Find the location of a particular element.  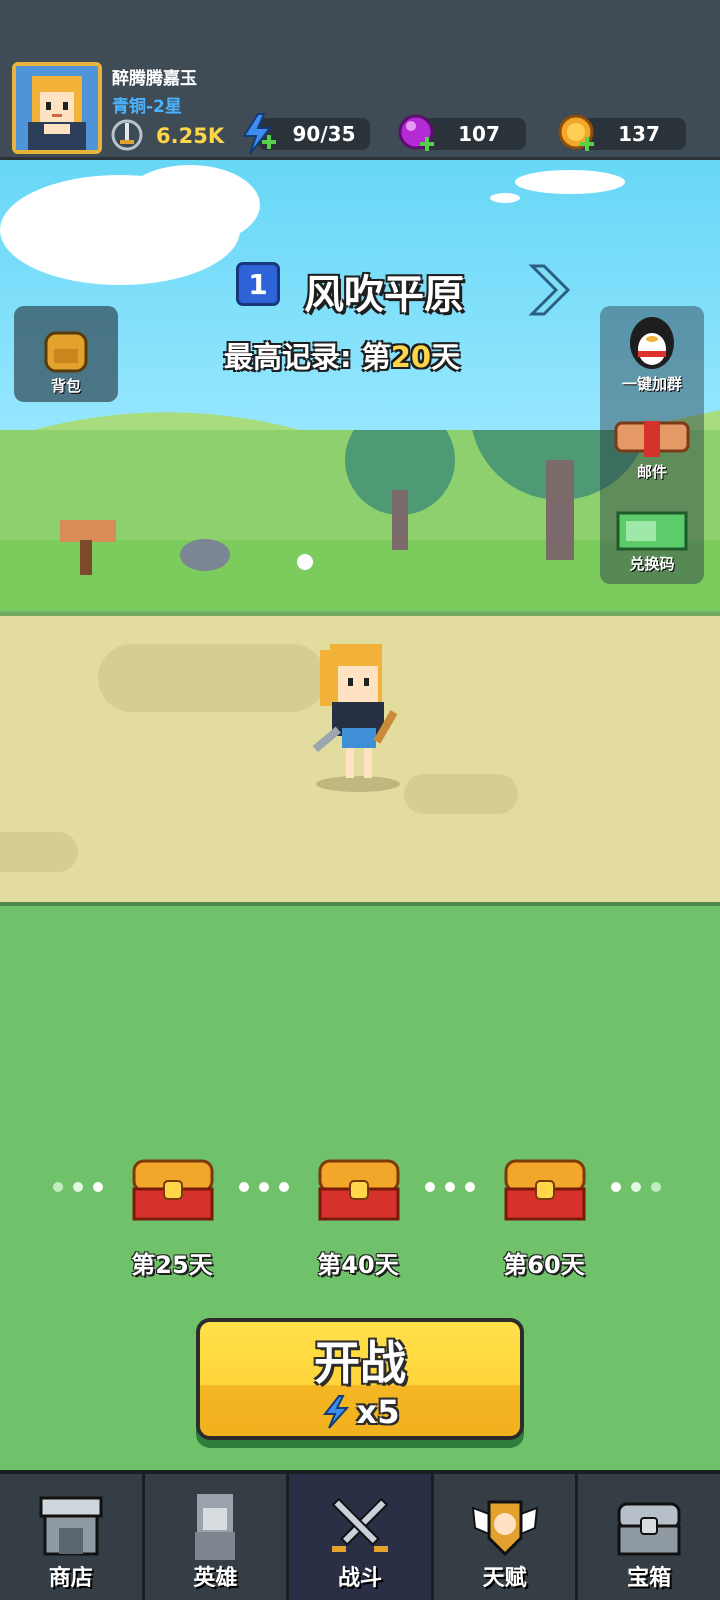

nav-chest-label: 宝箱 is located at coordinates (649, 1578).